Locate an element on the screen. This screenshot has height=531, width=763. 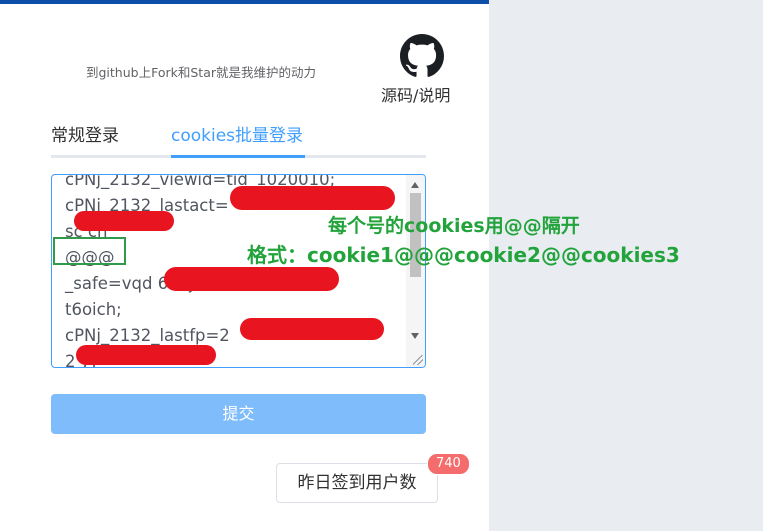
scroll-up-icon is located at coordinates (415, 185).